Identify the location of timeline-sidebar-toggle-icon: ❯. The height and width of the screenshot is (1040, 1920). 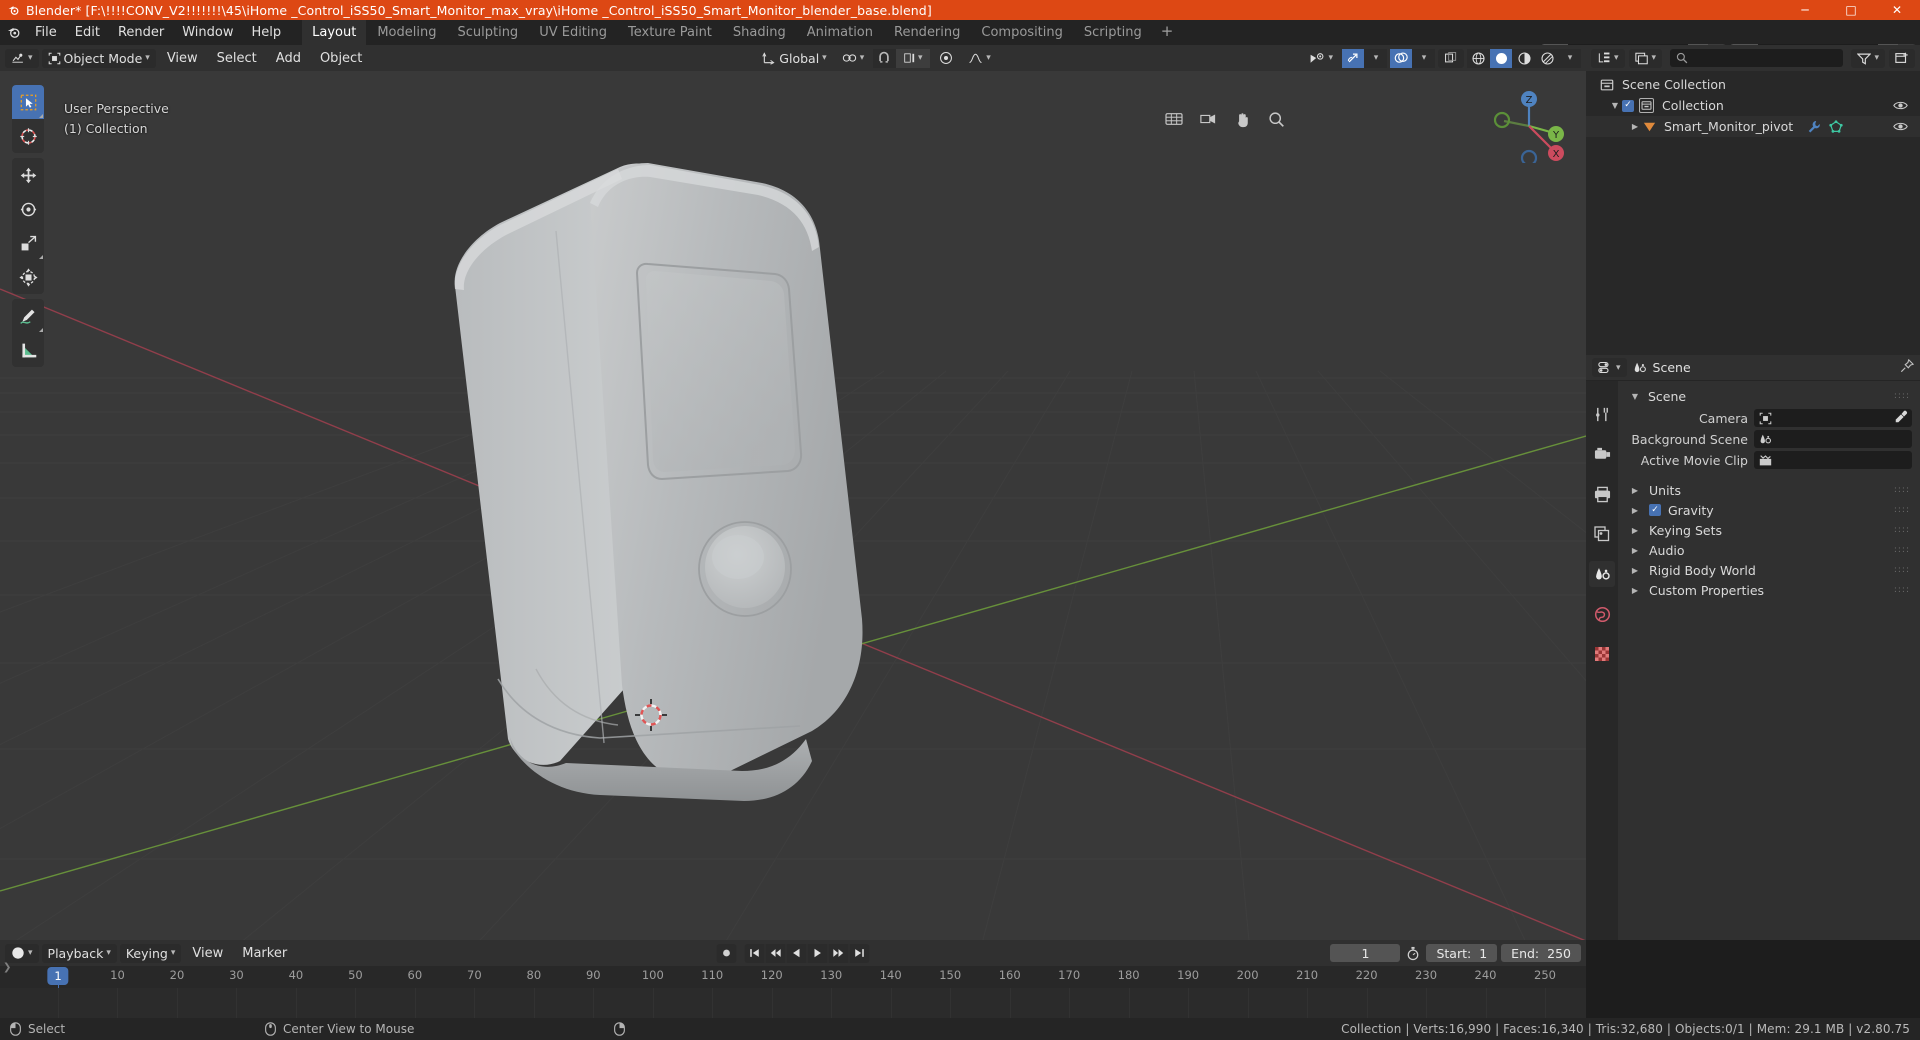
(7, 967).